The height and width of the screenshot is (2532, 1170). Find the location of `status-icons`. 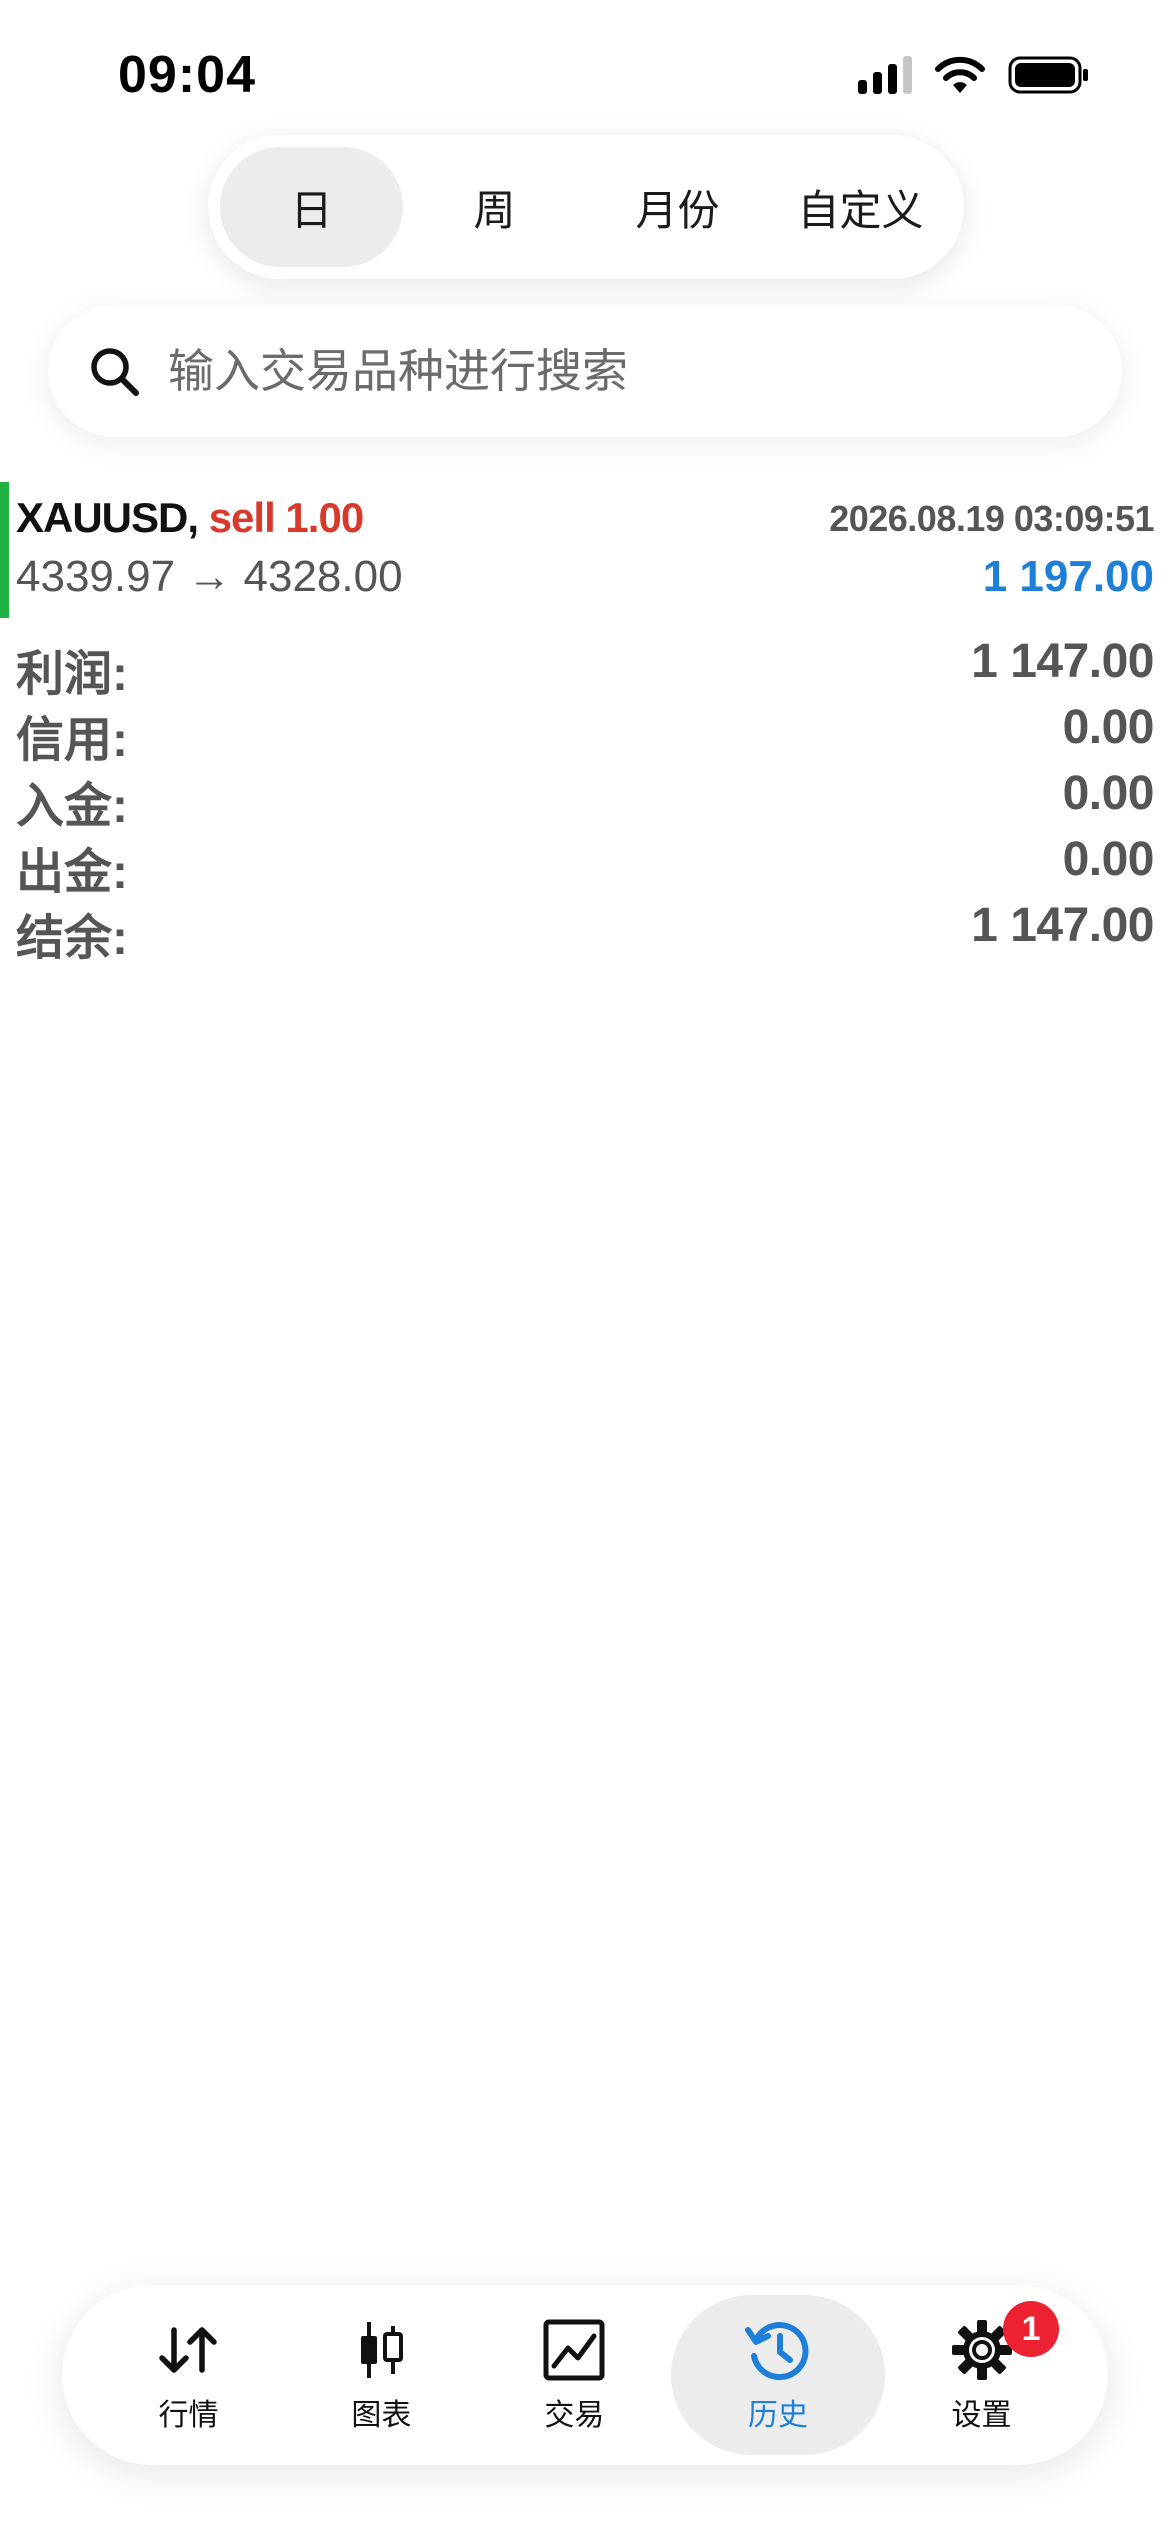

status-icons is located at coordinates (974, 75).